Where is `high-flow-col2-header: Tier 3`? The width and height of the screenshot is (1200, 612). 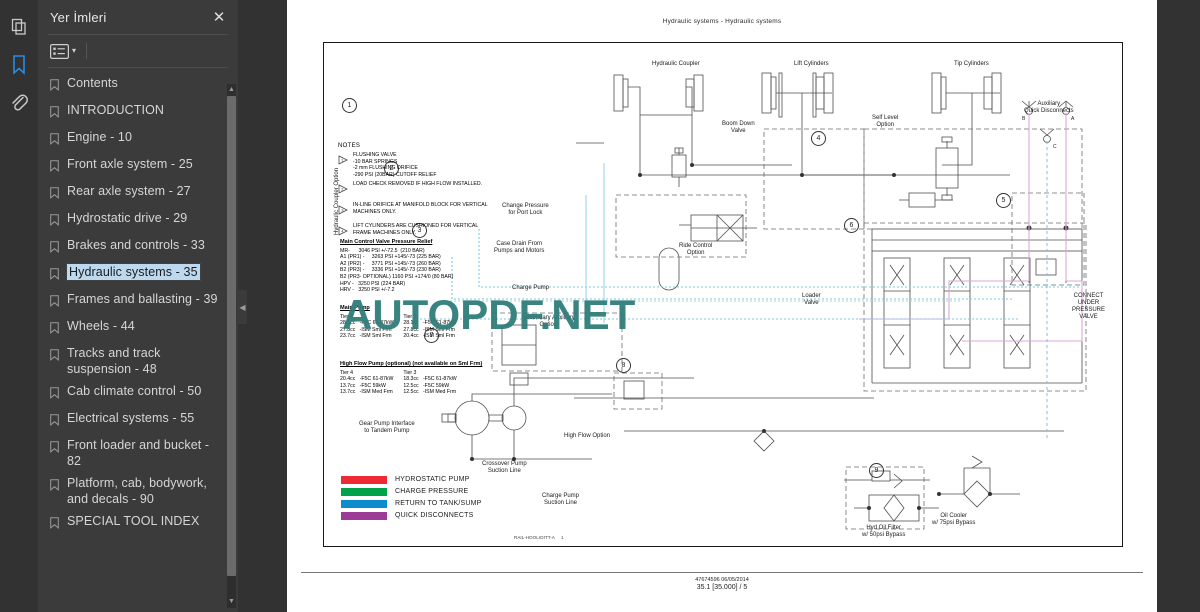
high-flow-col2-header: Tier 3 is located at coordinates (410, 372).